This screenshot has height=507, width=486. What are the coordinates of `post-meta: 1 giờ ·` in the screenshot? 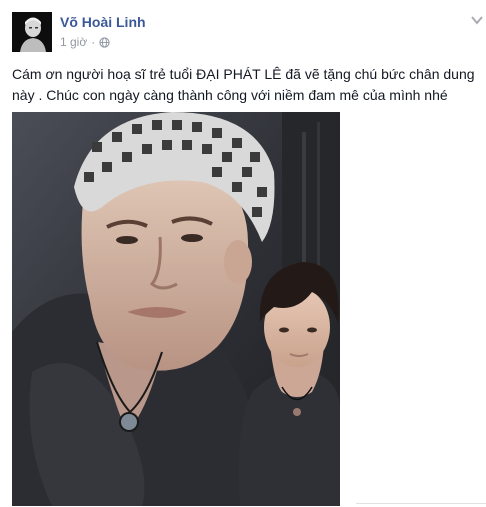 It's located at (85, 42).